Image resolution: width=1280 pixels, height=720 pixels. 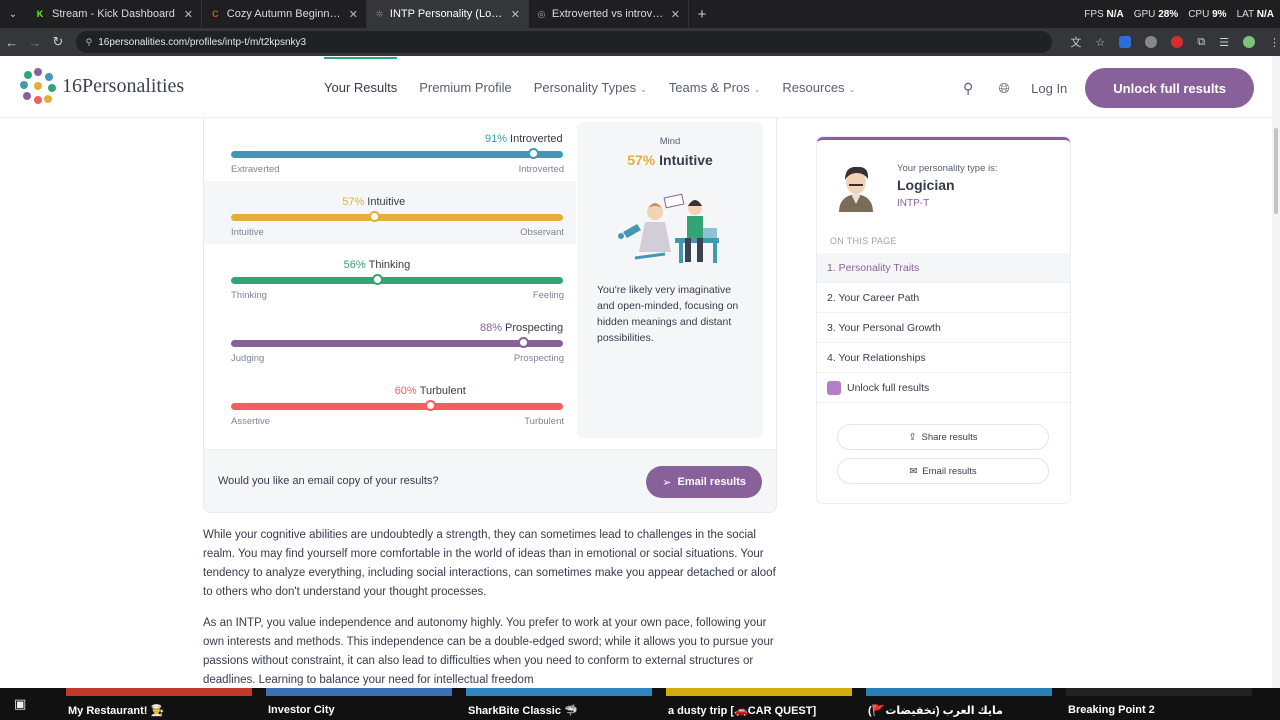 What do you see at coordinates (403, 401) in the screenshot?
I see `trait-row: 60% Turbulent Assertive Turbulent` at bounding box center [403, 401].